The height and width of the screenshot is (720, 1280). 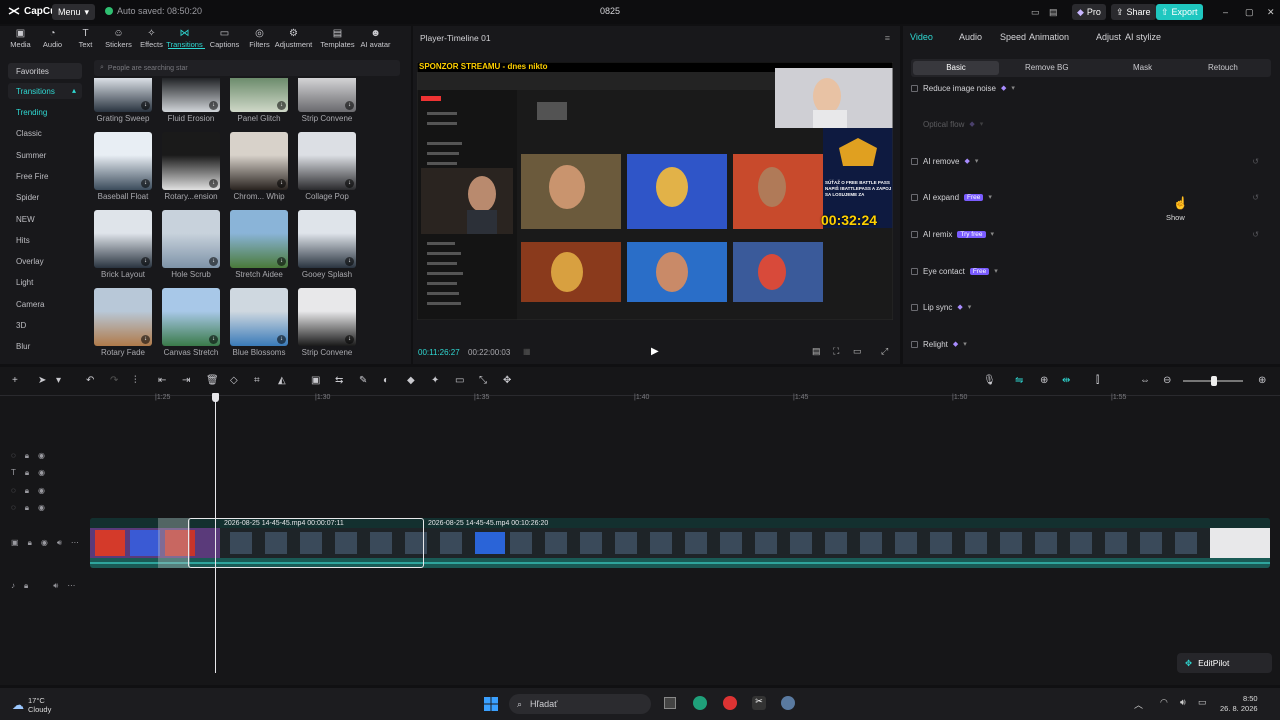 I want to click on props-tab-ai-stylize: AI stylize, so click(x=1143, y=37).